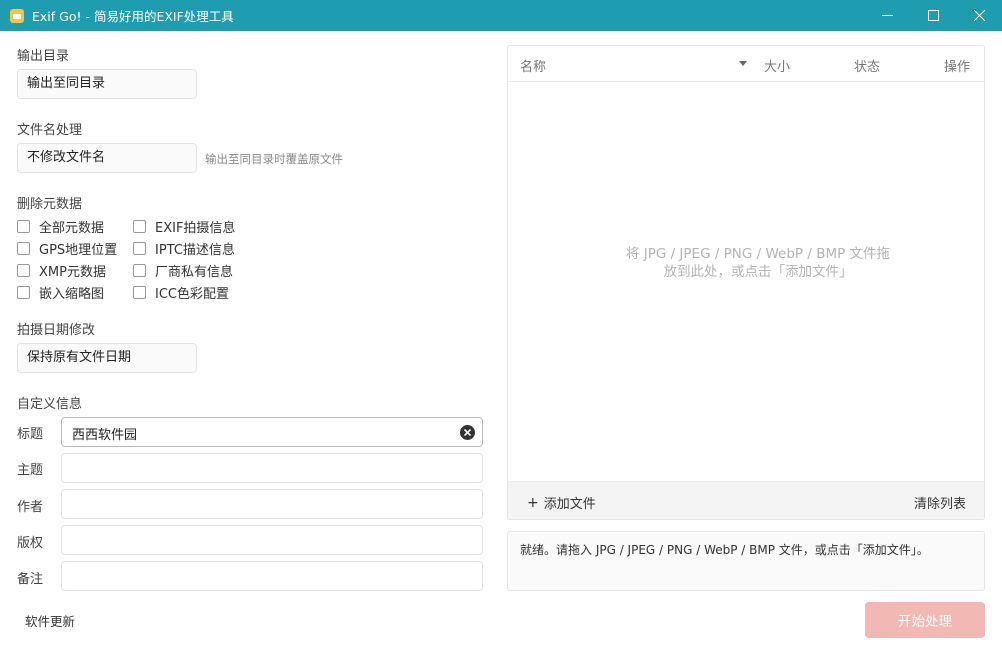 The width and height of the screenshot is (1002, 651). What do you see at coordinates (272, 432) in the screenshot?
I see `title-field: 西西软件园` at bounding box center [272, 432].